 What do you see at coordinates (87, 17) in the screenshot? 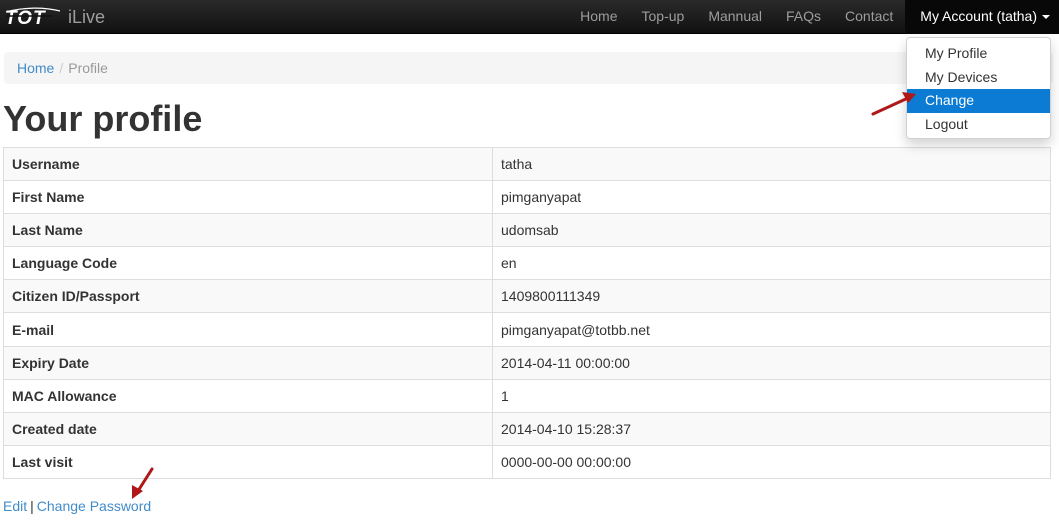
I see `brand-name: iLive` at bounding box center [87, 17].